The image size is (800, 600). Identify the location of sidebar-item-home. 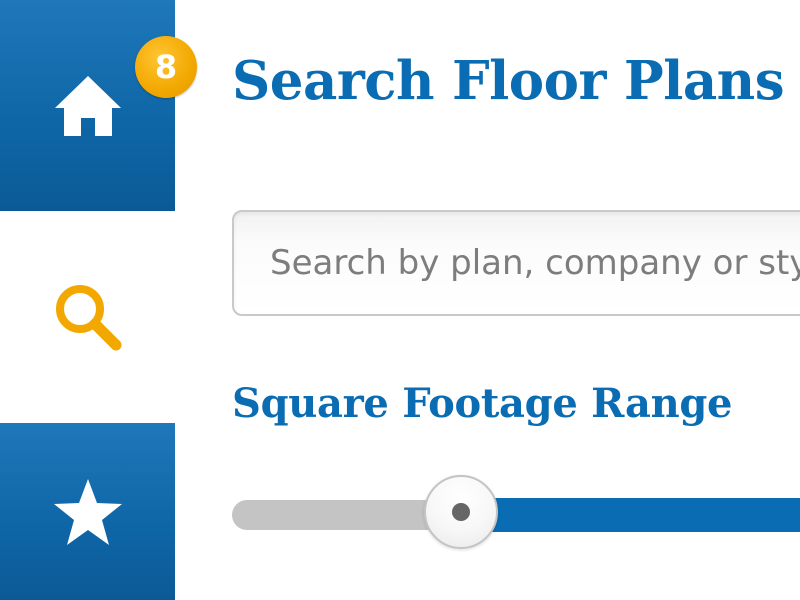
(87, 105).